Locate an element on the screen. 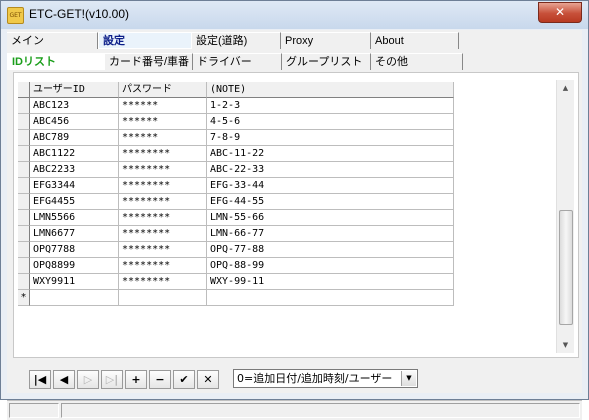  new-row: * is located at coordinates (236, 298).